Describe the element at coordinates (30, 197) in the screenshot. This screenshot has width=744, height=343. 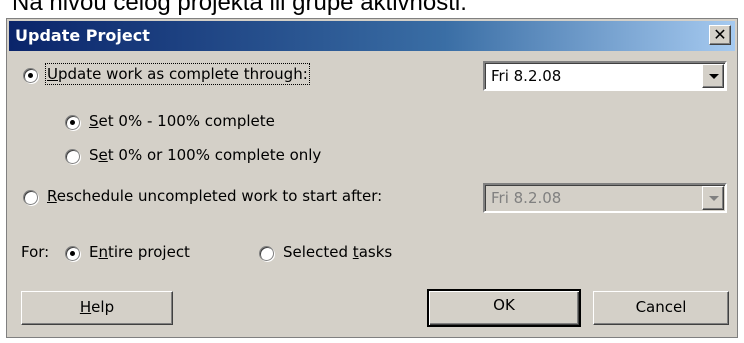
I see `reschedule-radio` at that location.